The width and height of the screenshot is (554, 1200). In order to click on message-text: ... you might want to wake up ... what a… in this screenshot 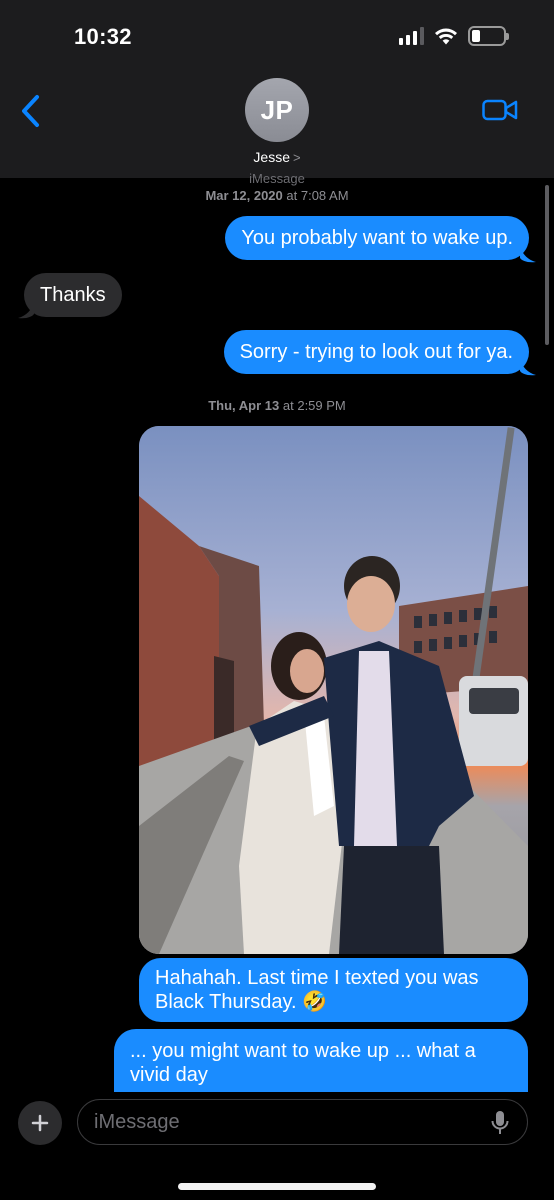, I will do `click(303, 1063)`.